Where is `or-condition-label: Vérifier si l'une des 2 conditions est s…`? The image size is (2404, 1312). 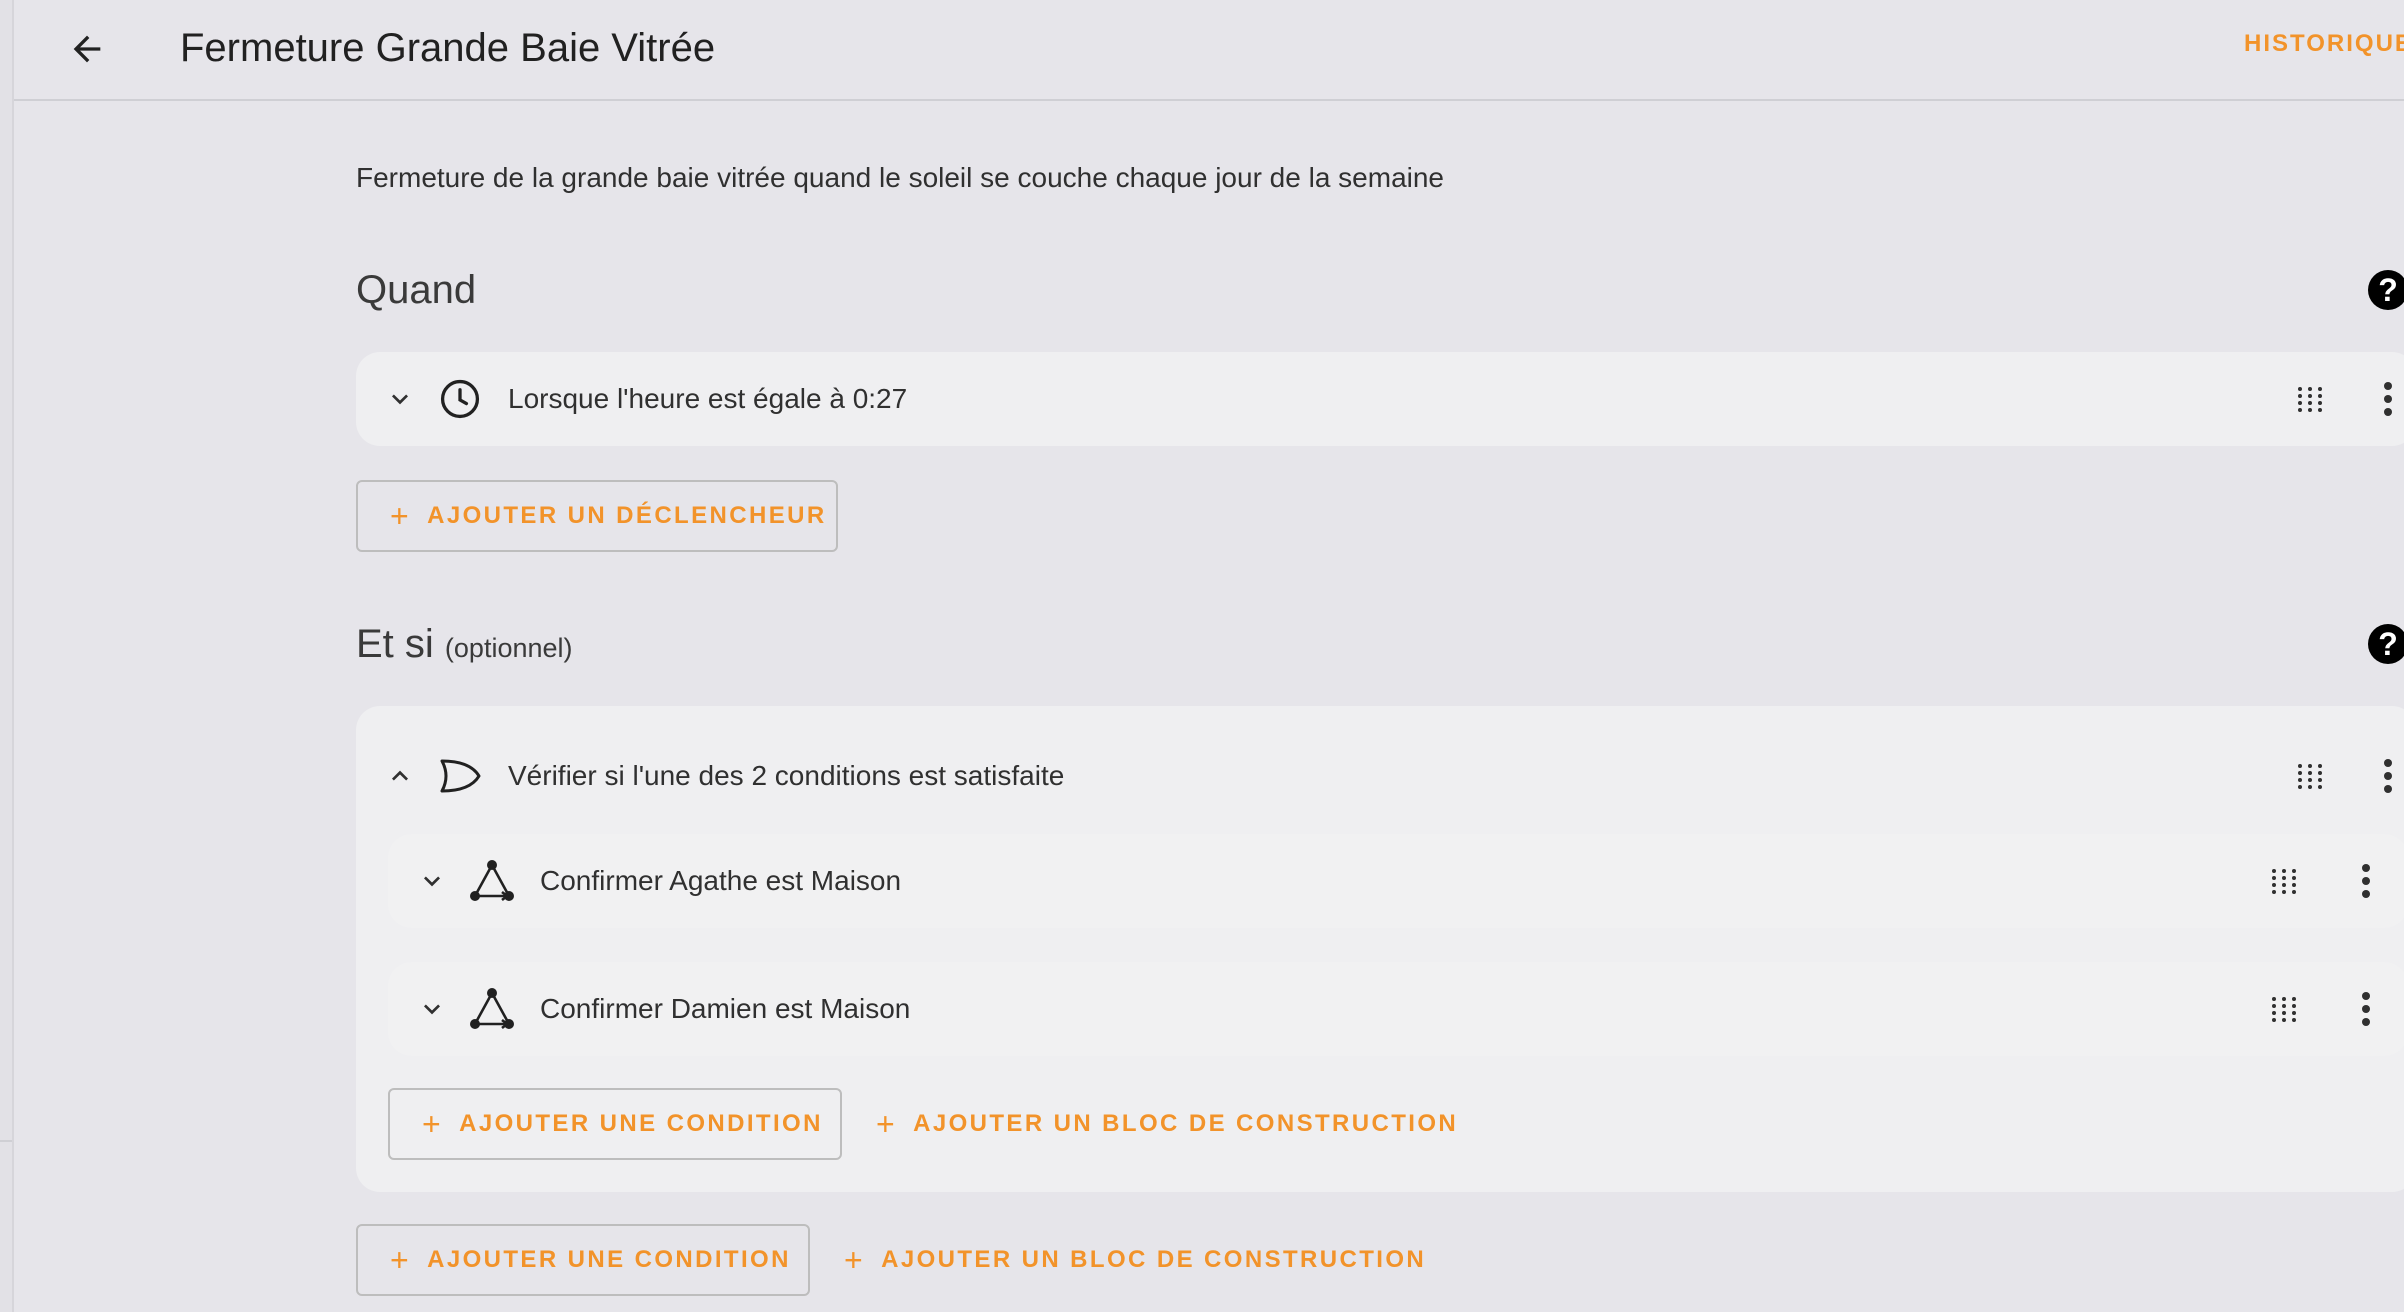
or-condition-label: Vérifier si l'une des 2 conditions est s… is located at coordinates (786, 775).